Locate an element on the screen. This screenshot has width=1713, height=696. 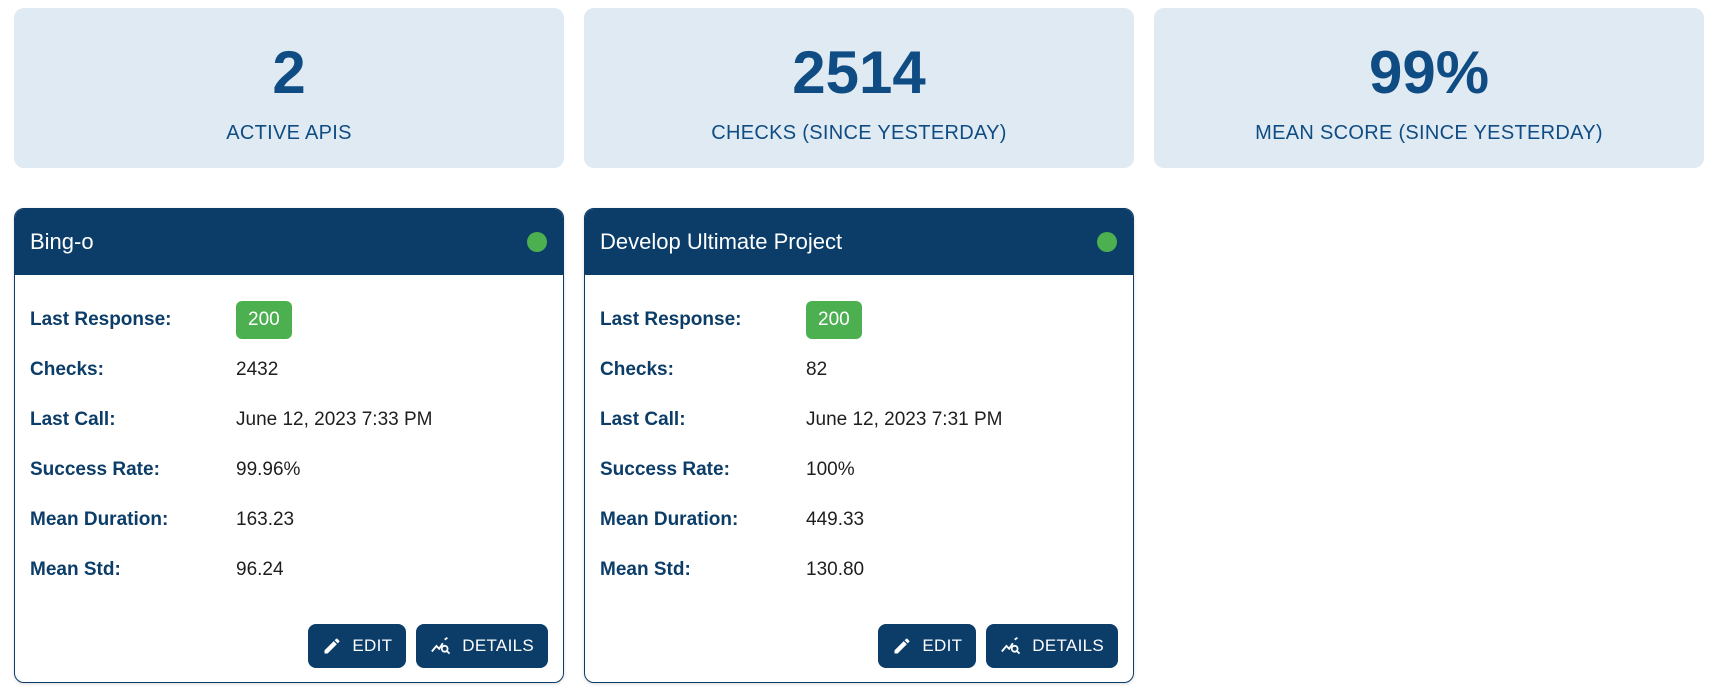
card-header: Bing-o is located at coordinates (289, 242).